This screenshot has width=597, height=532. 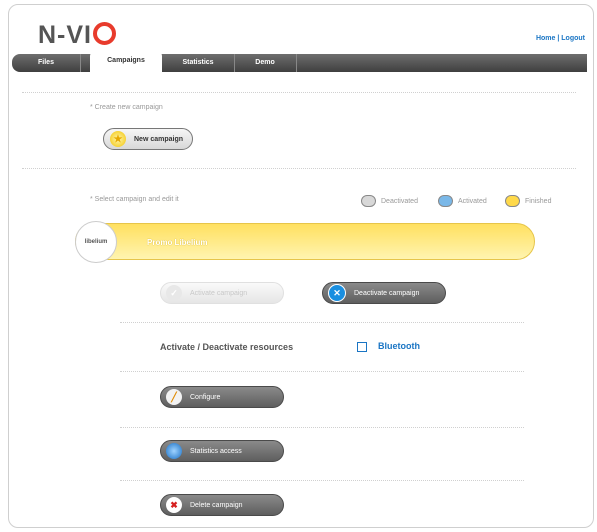 What do you see at coordinates (46, 63) in the screenshot?
I see `tab-files: Files` at bounding box center [46, 63].